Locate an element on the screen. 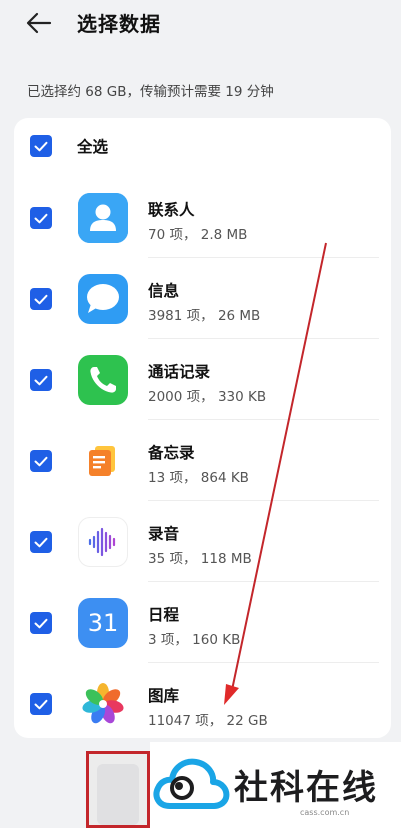 This screenshot has height=828, width=401. item-meta: 13 项， 864 KB is located at coordinates (198, 478).